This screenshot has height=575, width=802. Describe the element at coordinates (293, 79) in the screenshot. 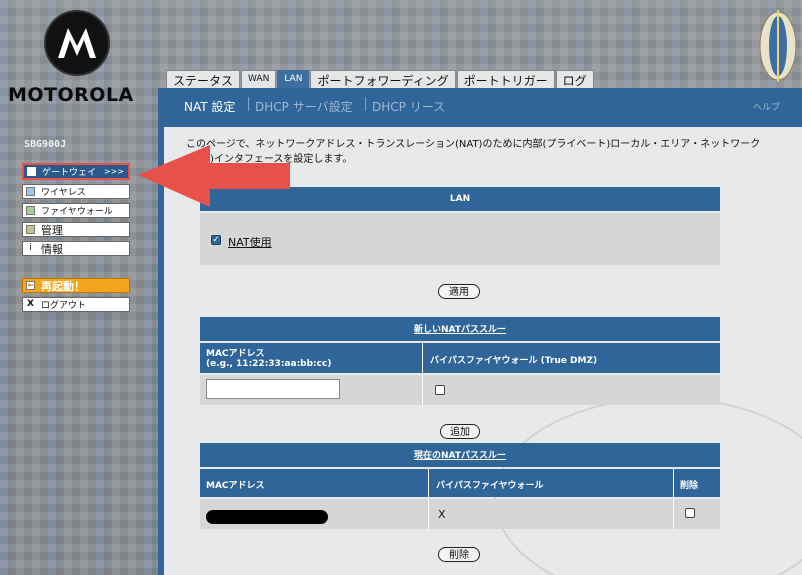

I see `tab-lan: LAN` at that location.